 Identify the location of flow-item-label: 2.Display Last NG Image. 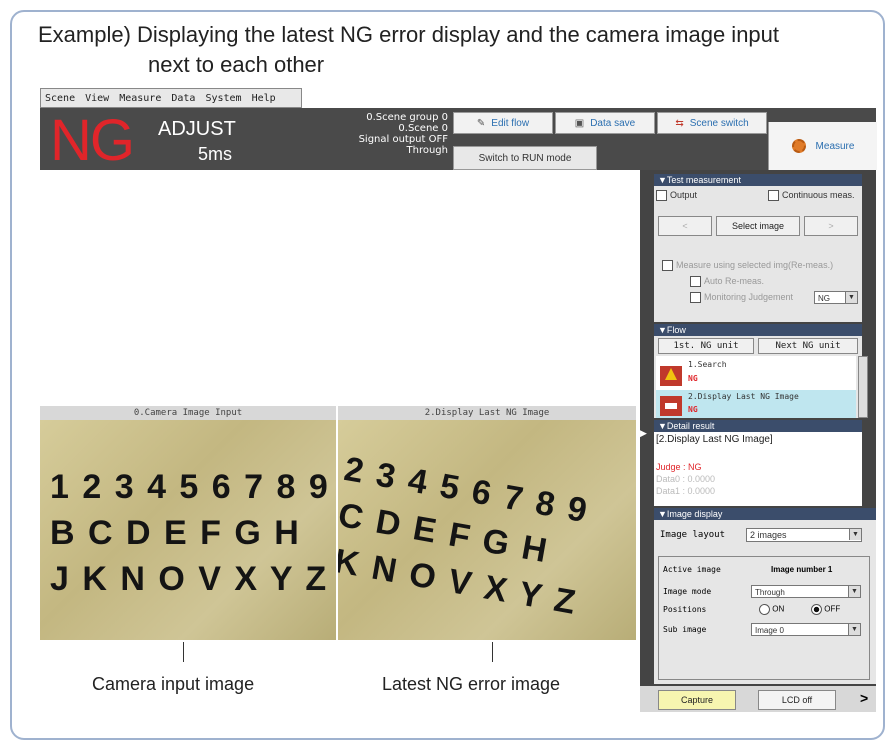
(743, 396).